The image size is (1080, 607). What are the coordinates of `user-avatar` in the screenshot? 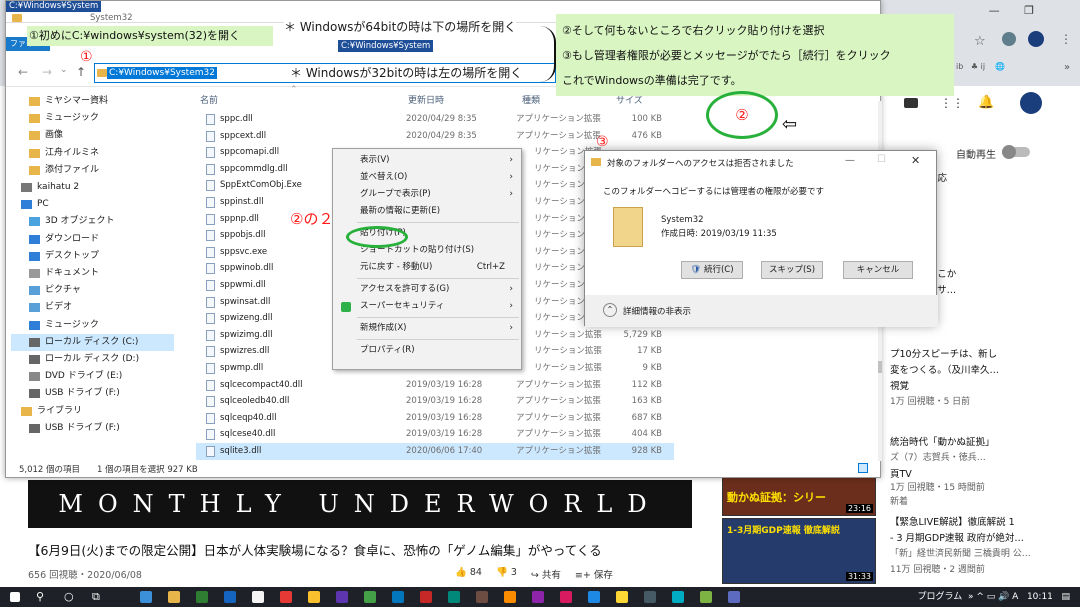 It's located at (1031, 103).